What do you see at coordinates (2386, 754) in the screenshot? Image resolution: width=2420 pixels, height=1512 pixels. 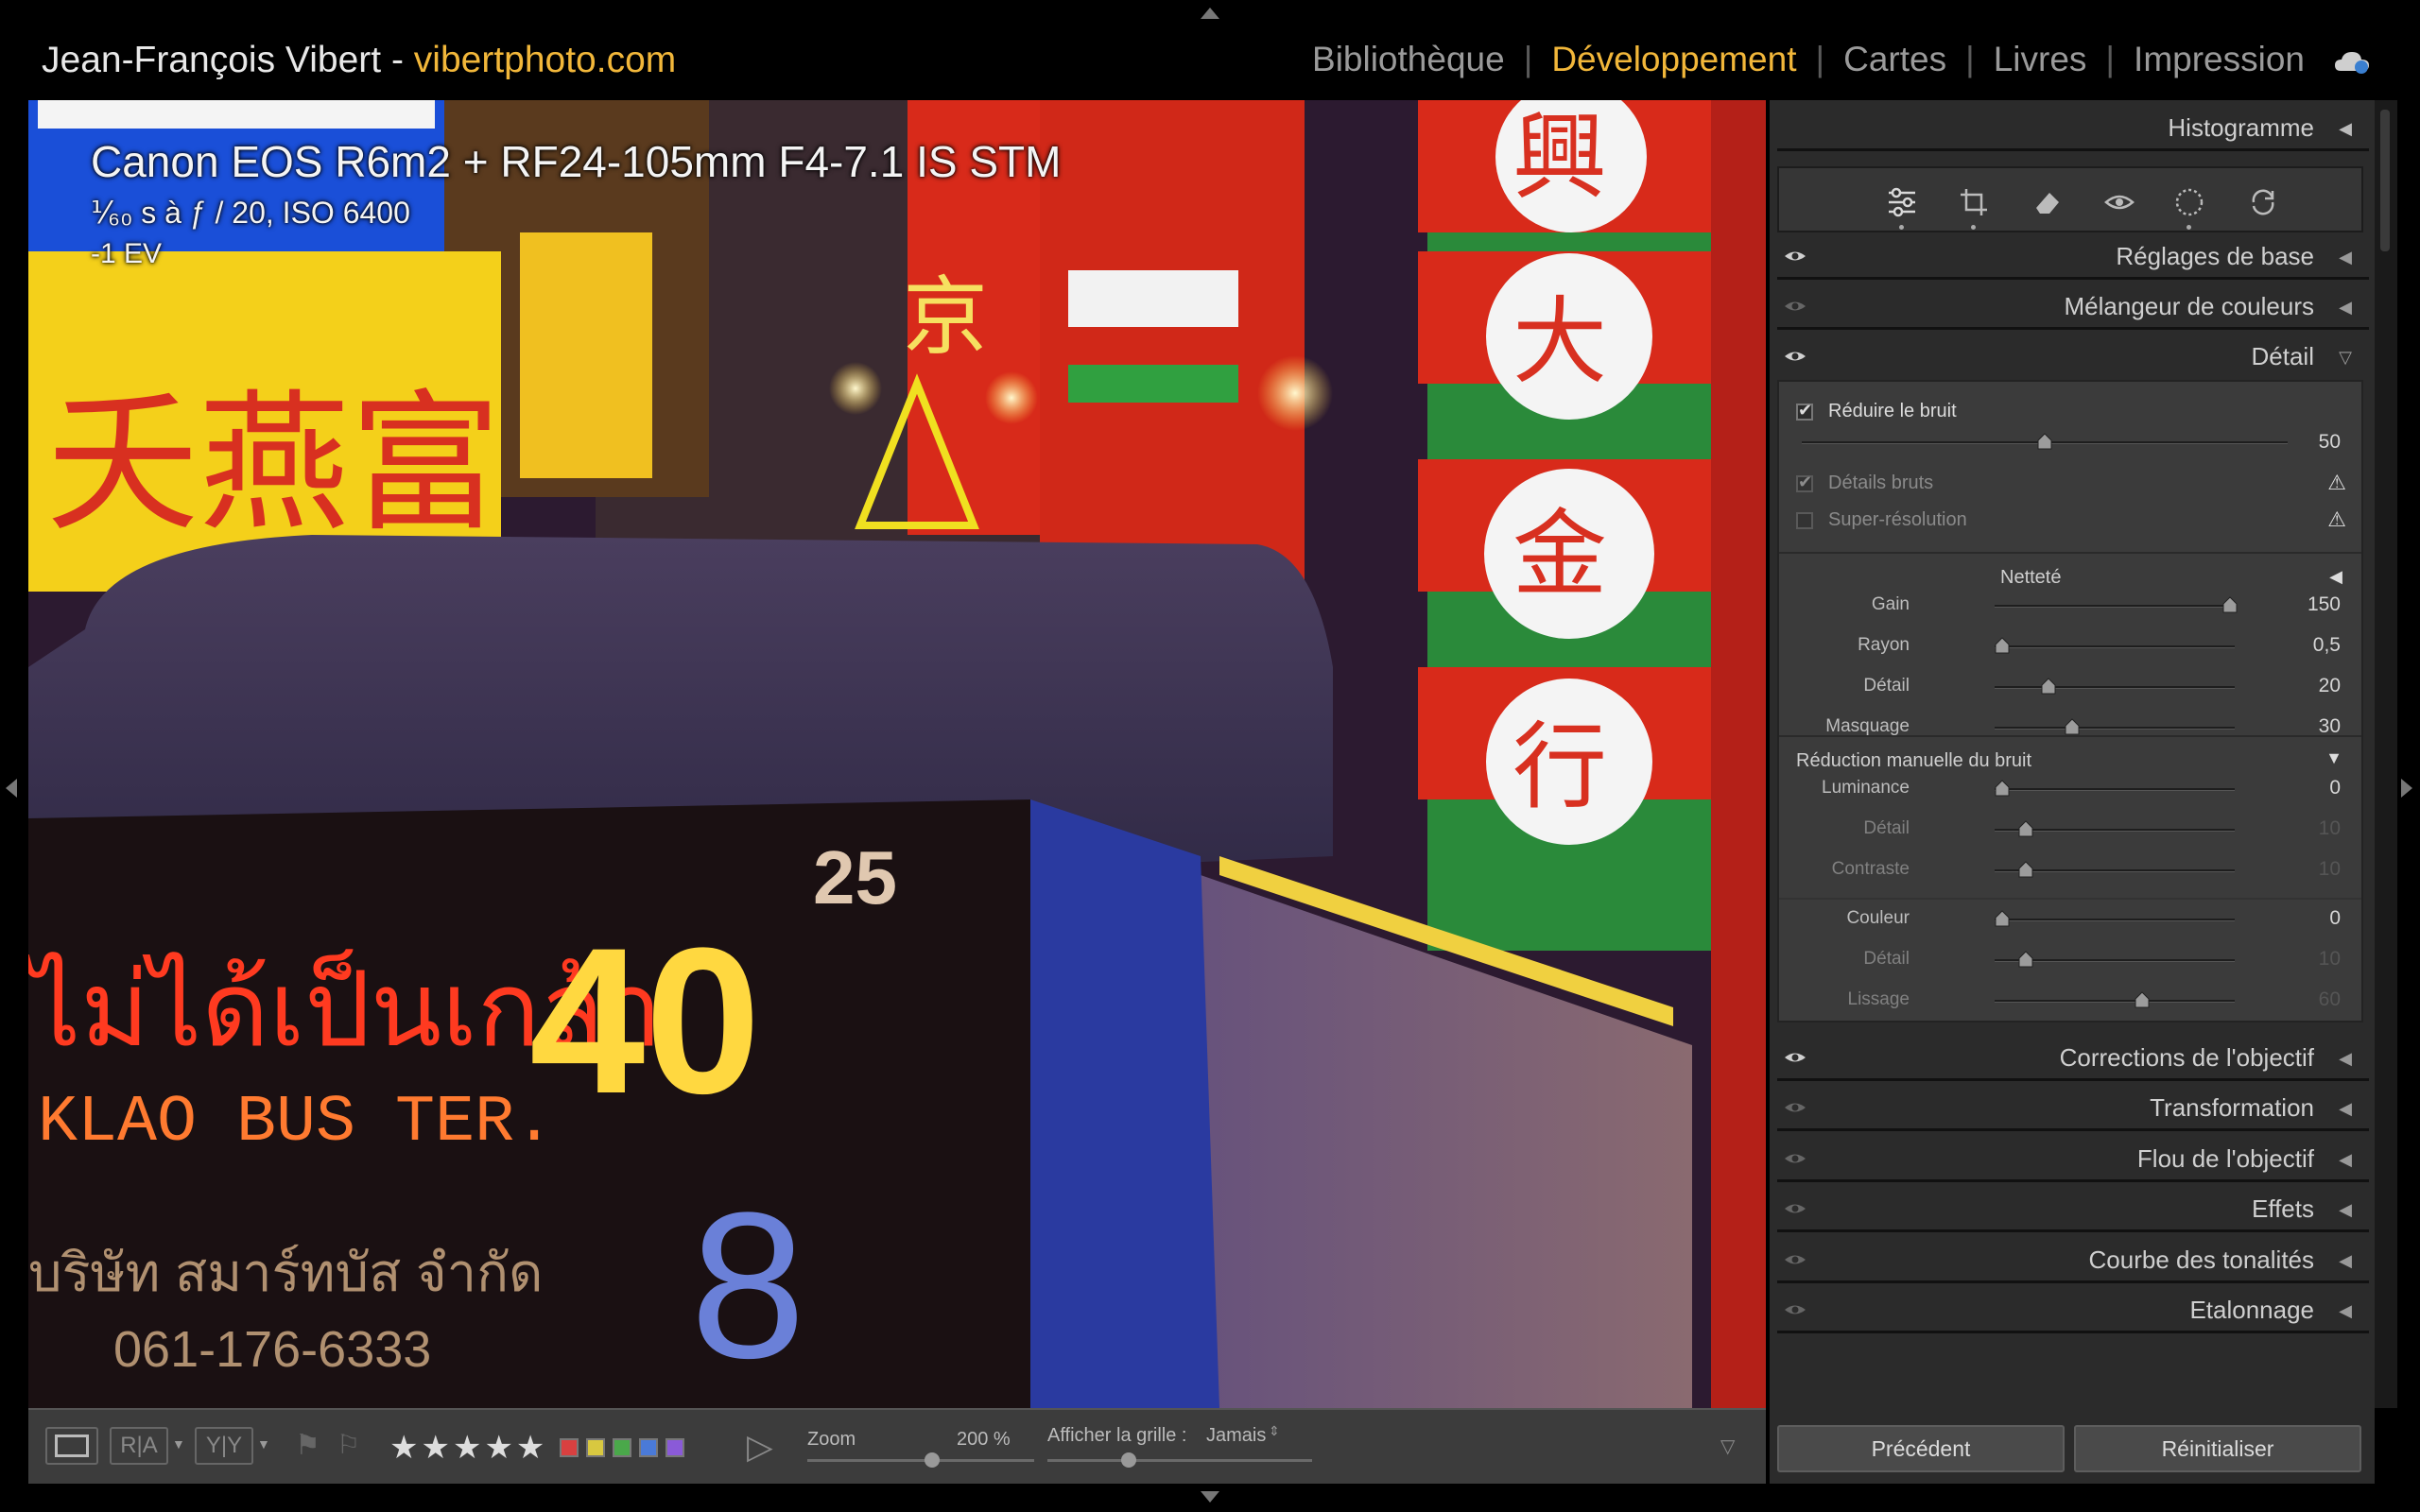 I see `right-panel-scrollbar` at bounding box center [2386, 754].